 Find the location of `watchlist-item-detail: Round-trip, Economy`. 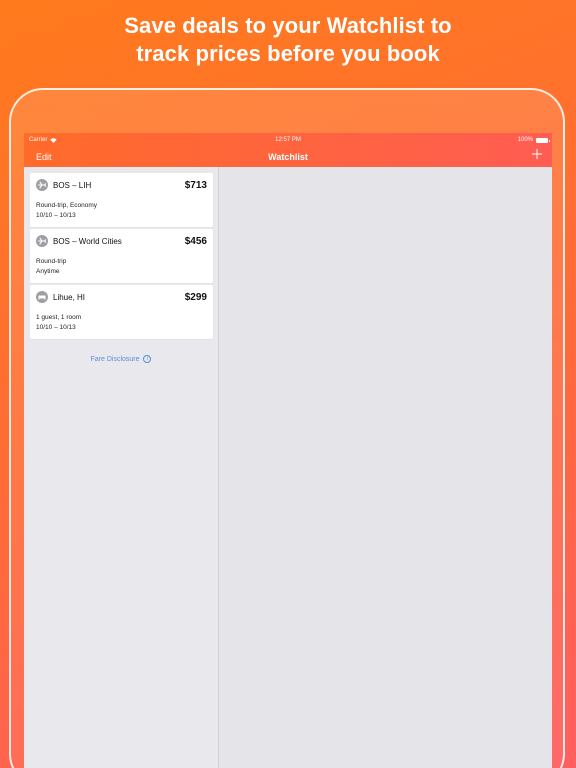

watchlist-item-detail: Round-trip, Economy is located at coordinates (67, 205).